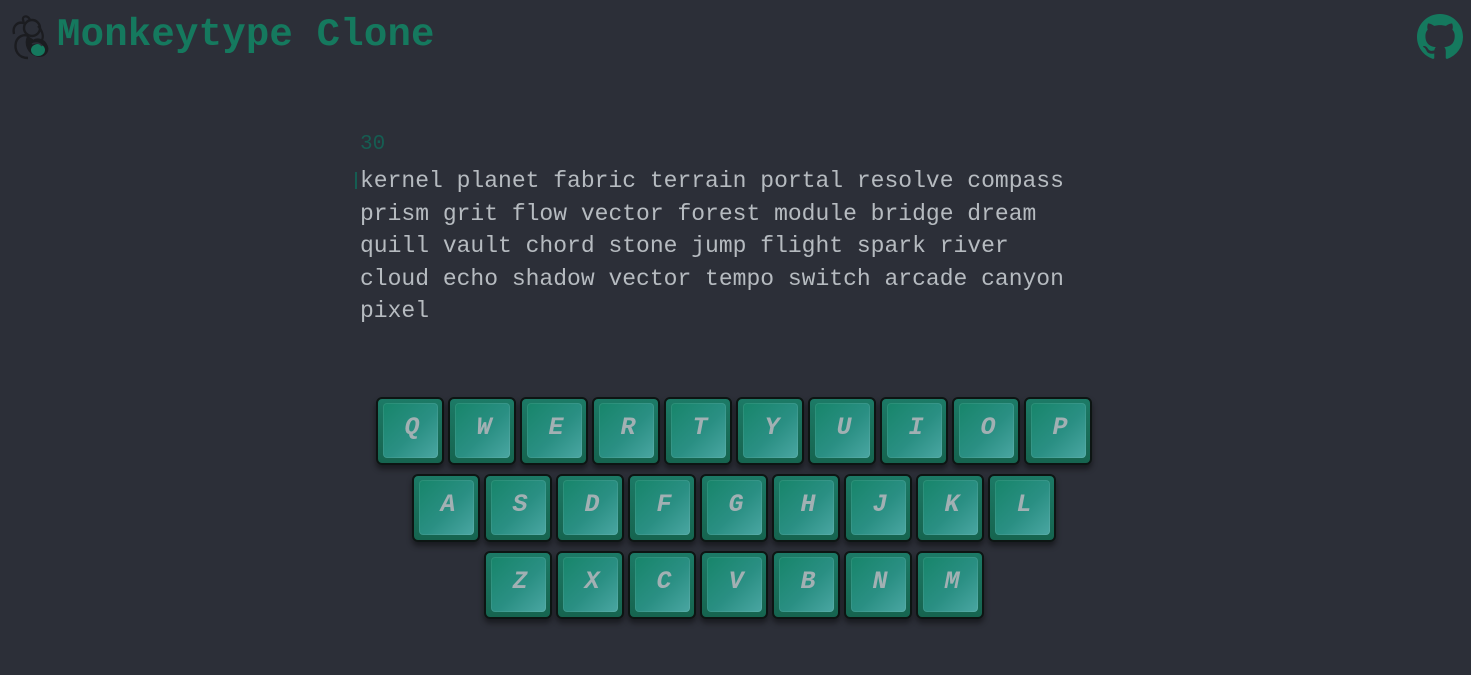 The image size is (1471, 675). I want to click on key-c: C, so click(662, 585).